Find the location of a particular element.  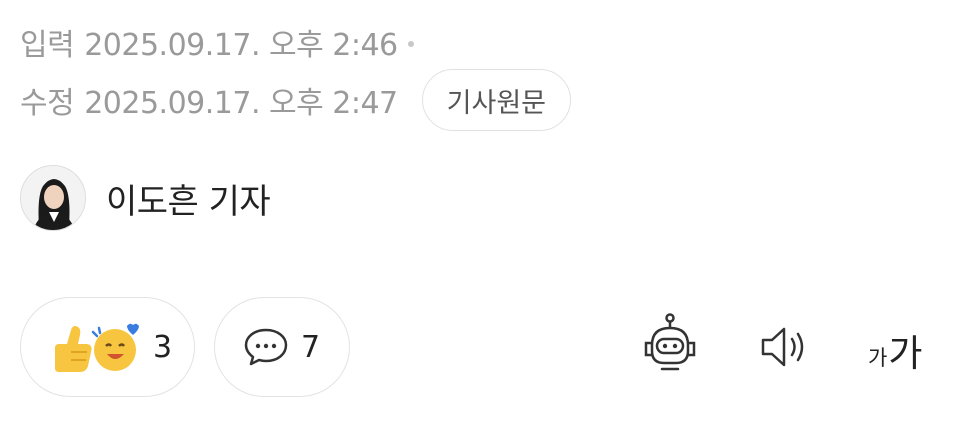

comment-count: 7 is located at coordinates (311, 347).